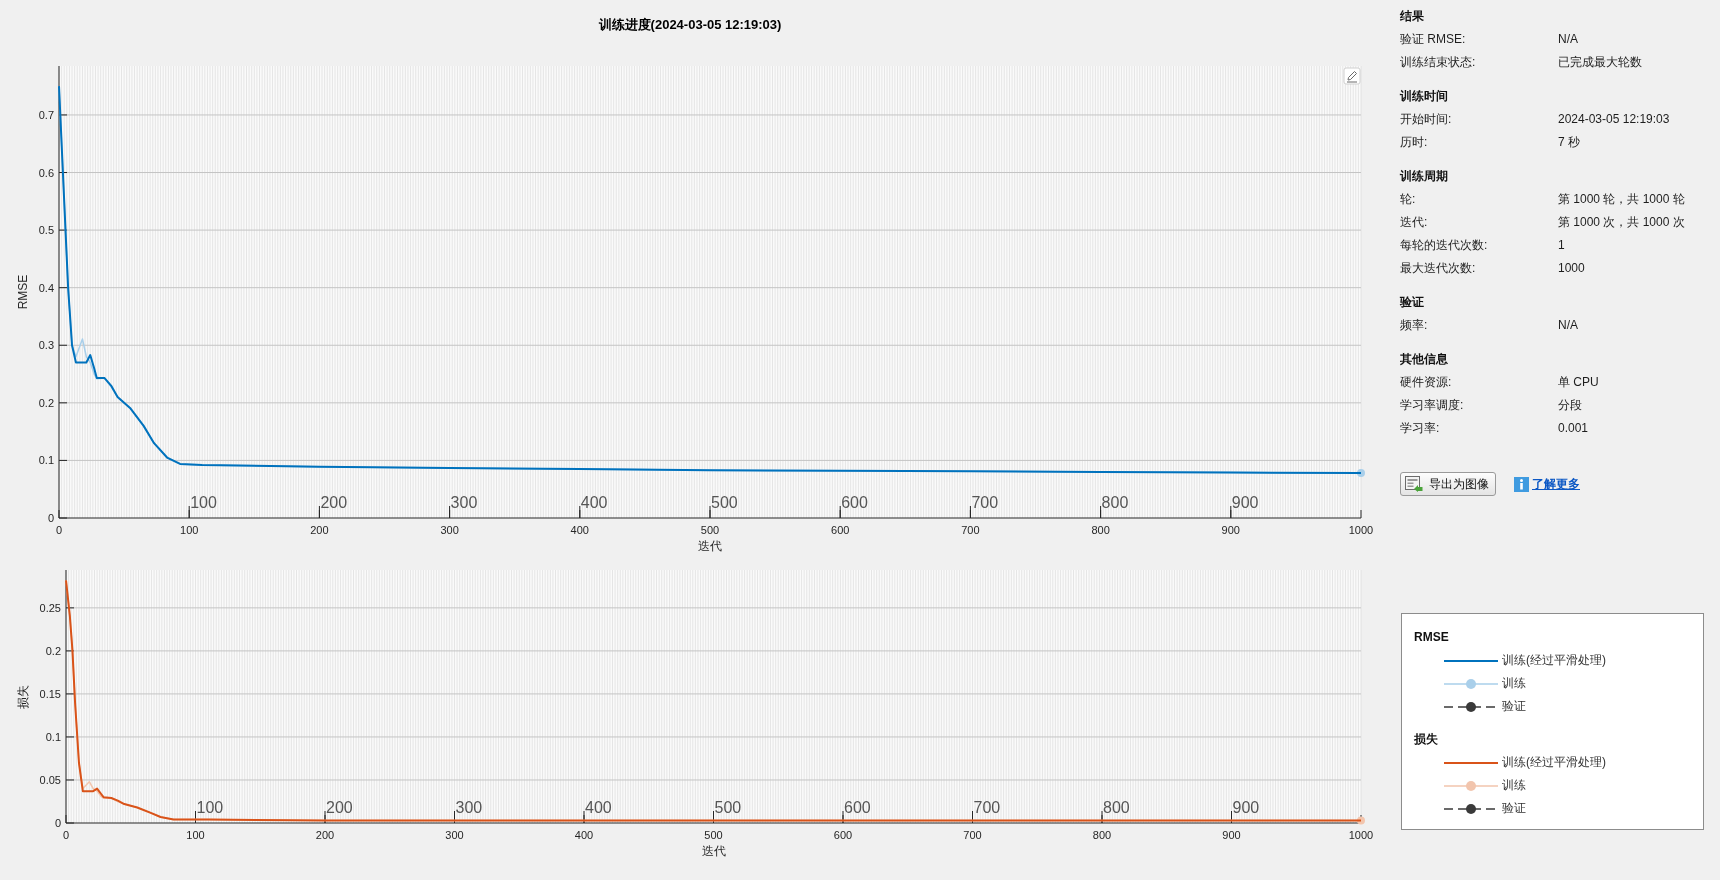 The width and height of the screenshot is (1720, 880). What do you see at coordinates (1444, 245) in the screenshot?
I see `info-label: 每轮的迭代次数:` at bounding box center [1444, 245].